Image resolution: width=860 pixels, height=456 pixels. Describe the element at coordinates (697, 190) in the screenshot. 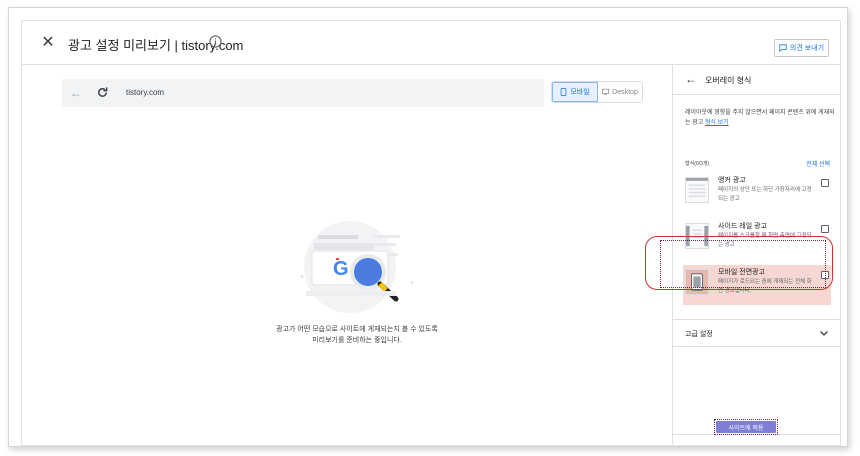

I see `anchor-ad-icon` at that location.